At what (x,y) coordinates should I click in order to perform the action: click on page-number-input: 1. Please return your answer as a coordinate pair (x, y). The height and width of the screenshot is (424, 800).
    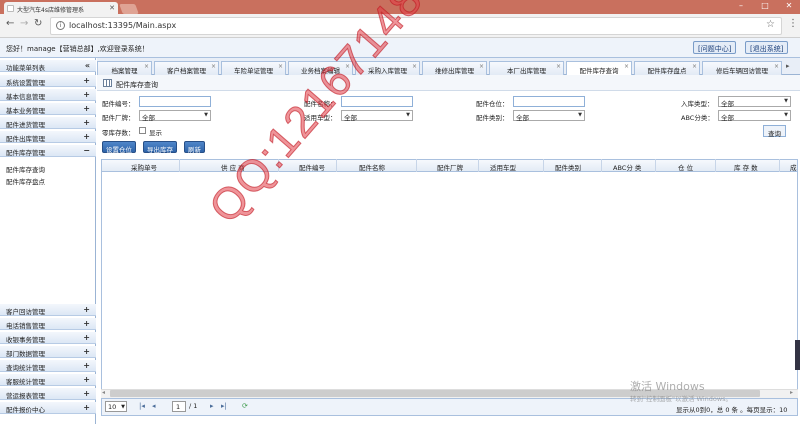
    Looking at the image, I should click on (179, 406).